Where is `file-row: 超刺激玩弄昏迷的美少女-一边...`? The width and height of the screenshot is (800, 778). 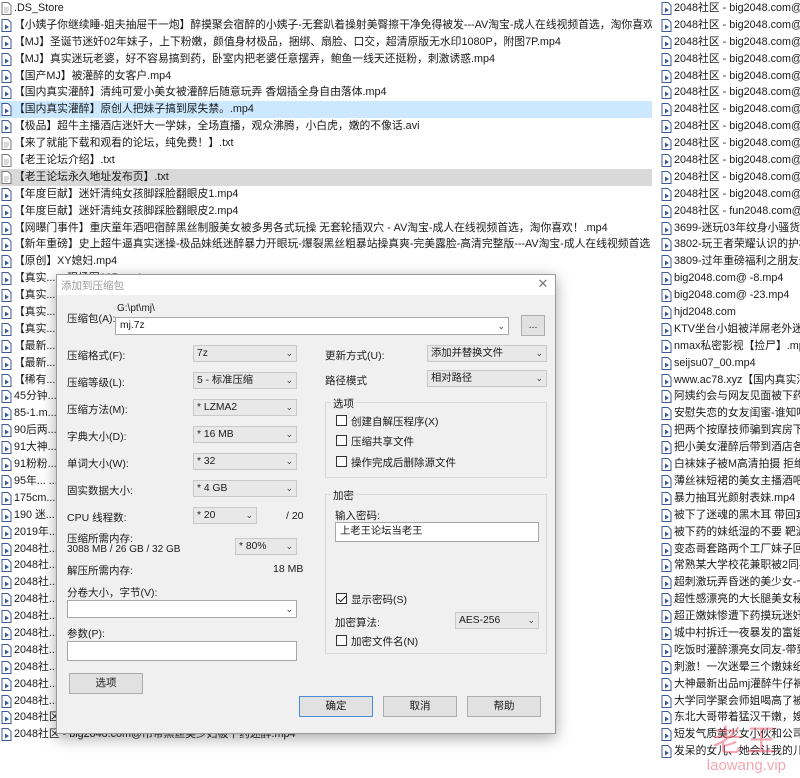 file-row: 超刺激玩弄昏迷的美少女-一边... is located at coordinates (730, 582).